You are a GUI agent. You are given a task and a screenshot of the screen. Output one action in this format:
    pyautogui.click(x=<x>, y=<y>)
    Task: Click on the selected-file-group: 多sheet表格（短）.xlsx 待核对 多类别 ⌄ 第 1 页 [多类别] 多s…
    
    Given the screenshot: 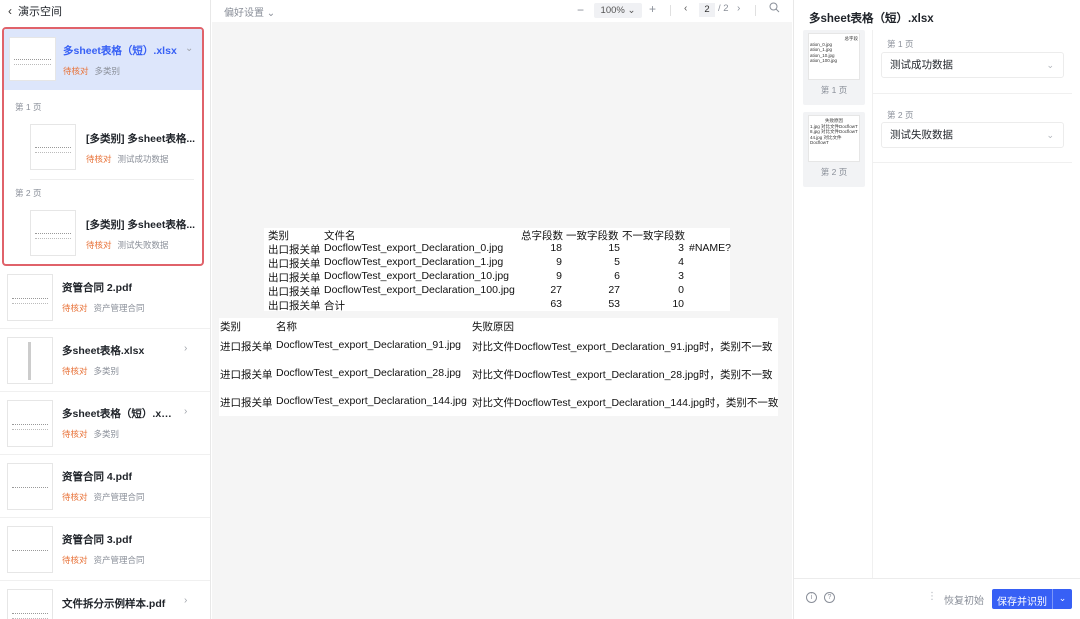 What is the action you would take?
    pyautogui.click(x=103, y=146)
    